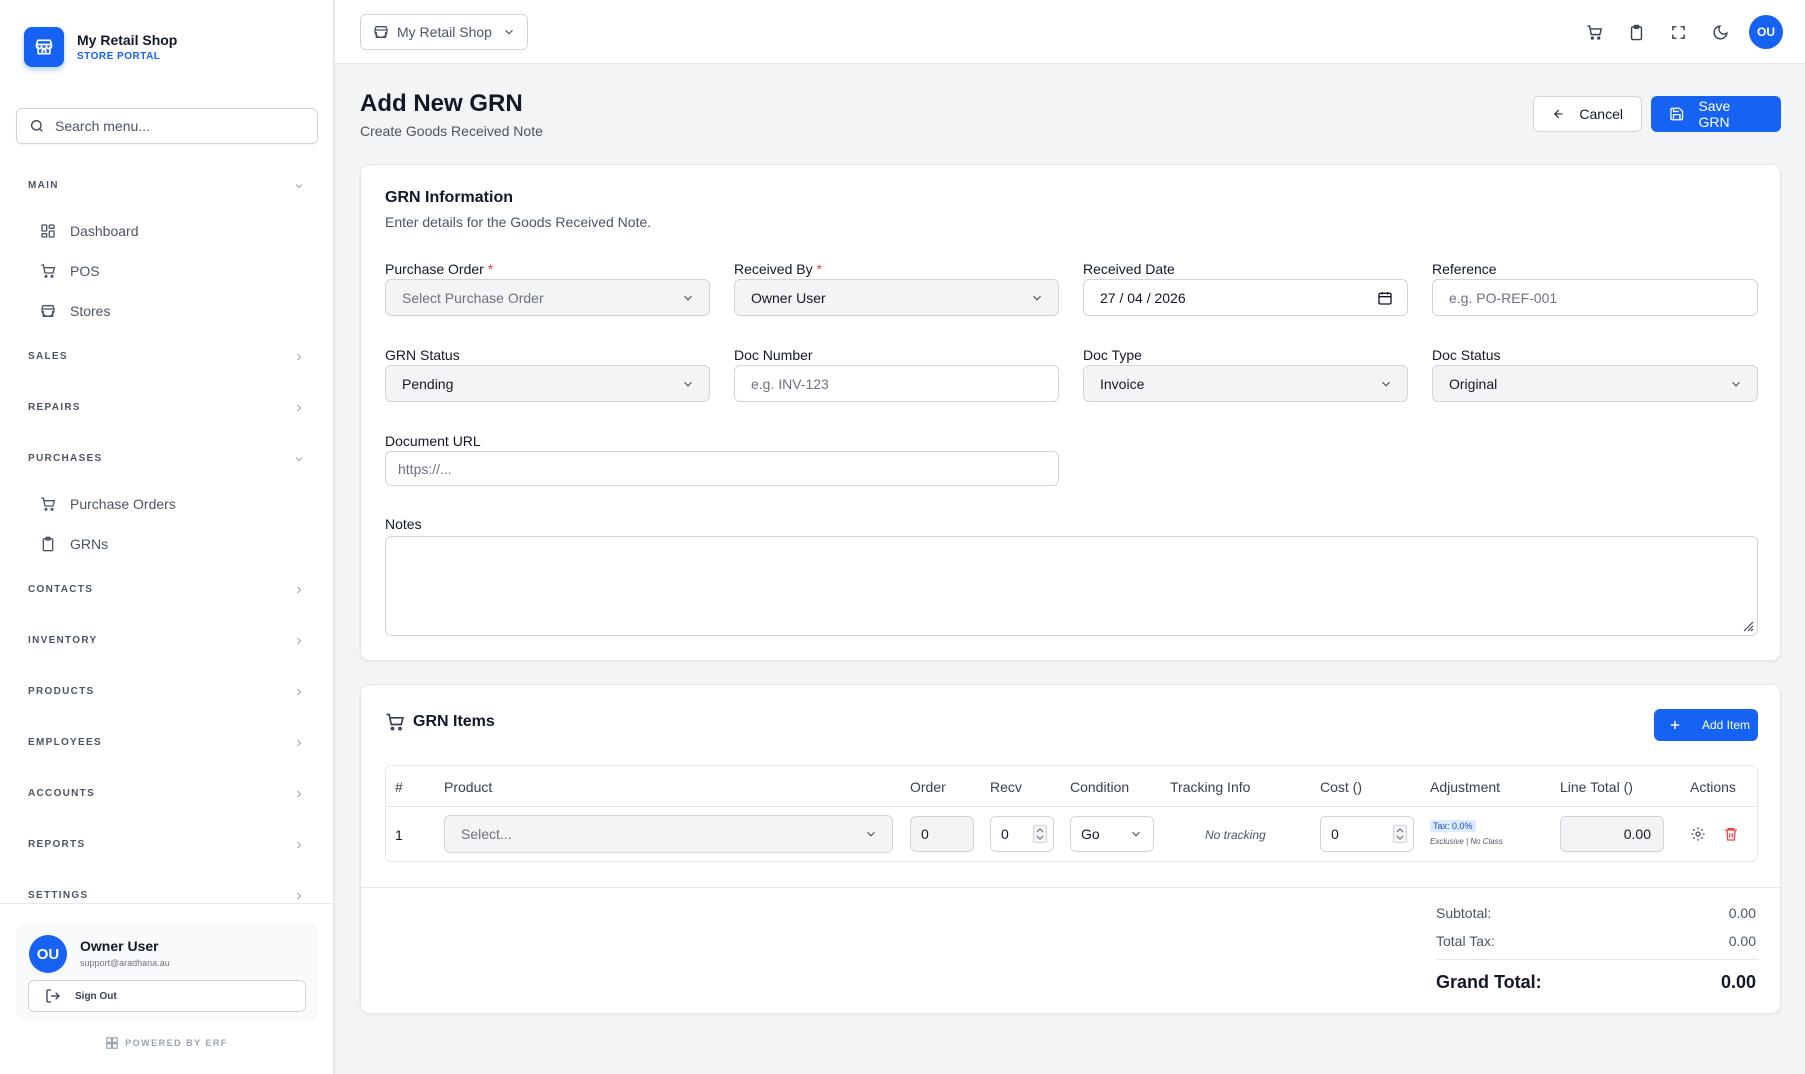 This screenshot has height=1074, width=1805. Describe the element at coordinates (1738, 982) in the screenshot. I see `grand-total-value: 0.00` at that location.